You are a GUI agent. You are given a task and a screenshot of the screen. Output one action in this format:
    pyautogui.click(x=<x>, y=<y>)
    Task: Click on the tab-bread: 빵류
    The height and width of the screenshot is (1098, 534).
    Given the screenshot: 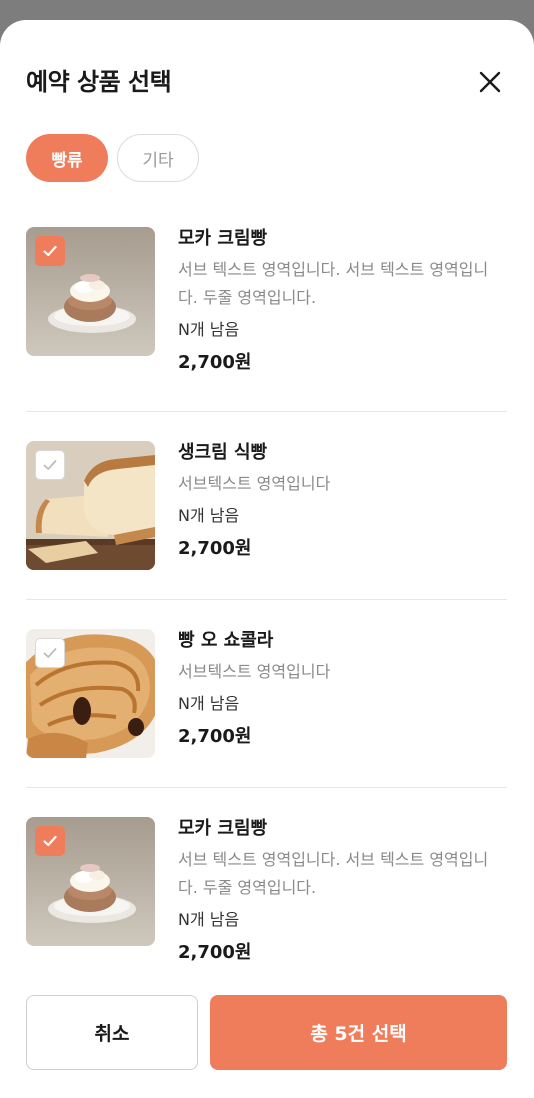 What is the action you would take?
    pyautogui.click(x=67, y=158)
    